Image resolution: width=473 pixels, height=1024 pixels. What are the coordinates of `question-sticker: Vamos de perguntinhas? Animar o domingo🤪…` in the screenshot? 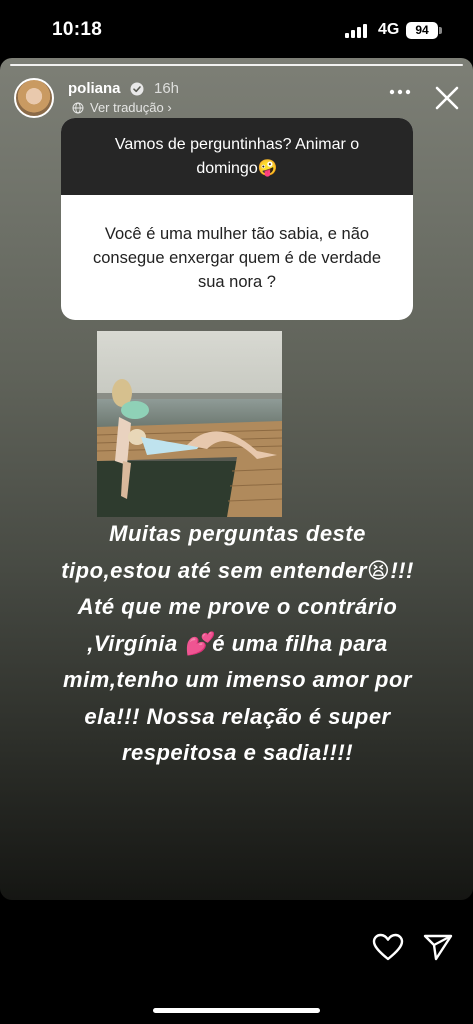 It's located at (237, 219).